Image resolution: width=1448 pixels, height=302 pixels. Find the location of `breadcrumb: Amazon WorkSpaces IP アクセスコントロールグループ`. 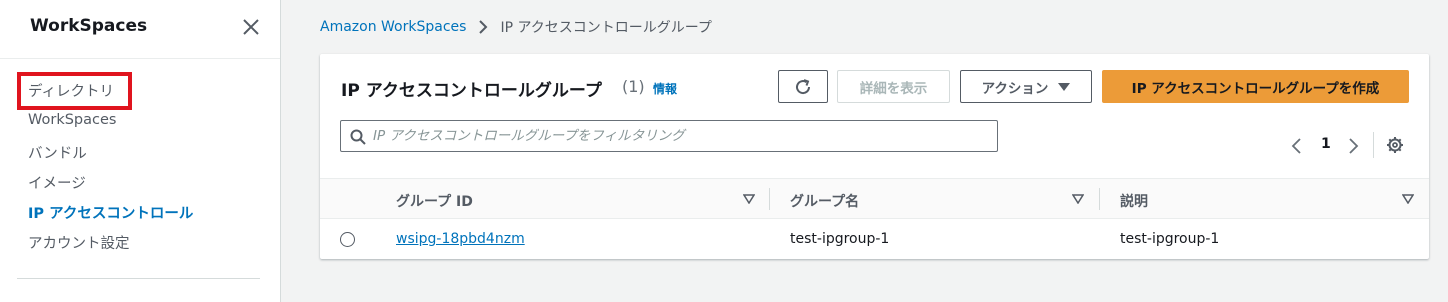

breadcrumb: Amazon WorkSpaces IP アクセスコントロールグループ is located at coordinates (516, 27).